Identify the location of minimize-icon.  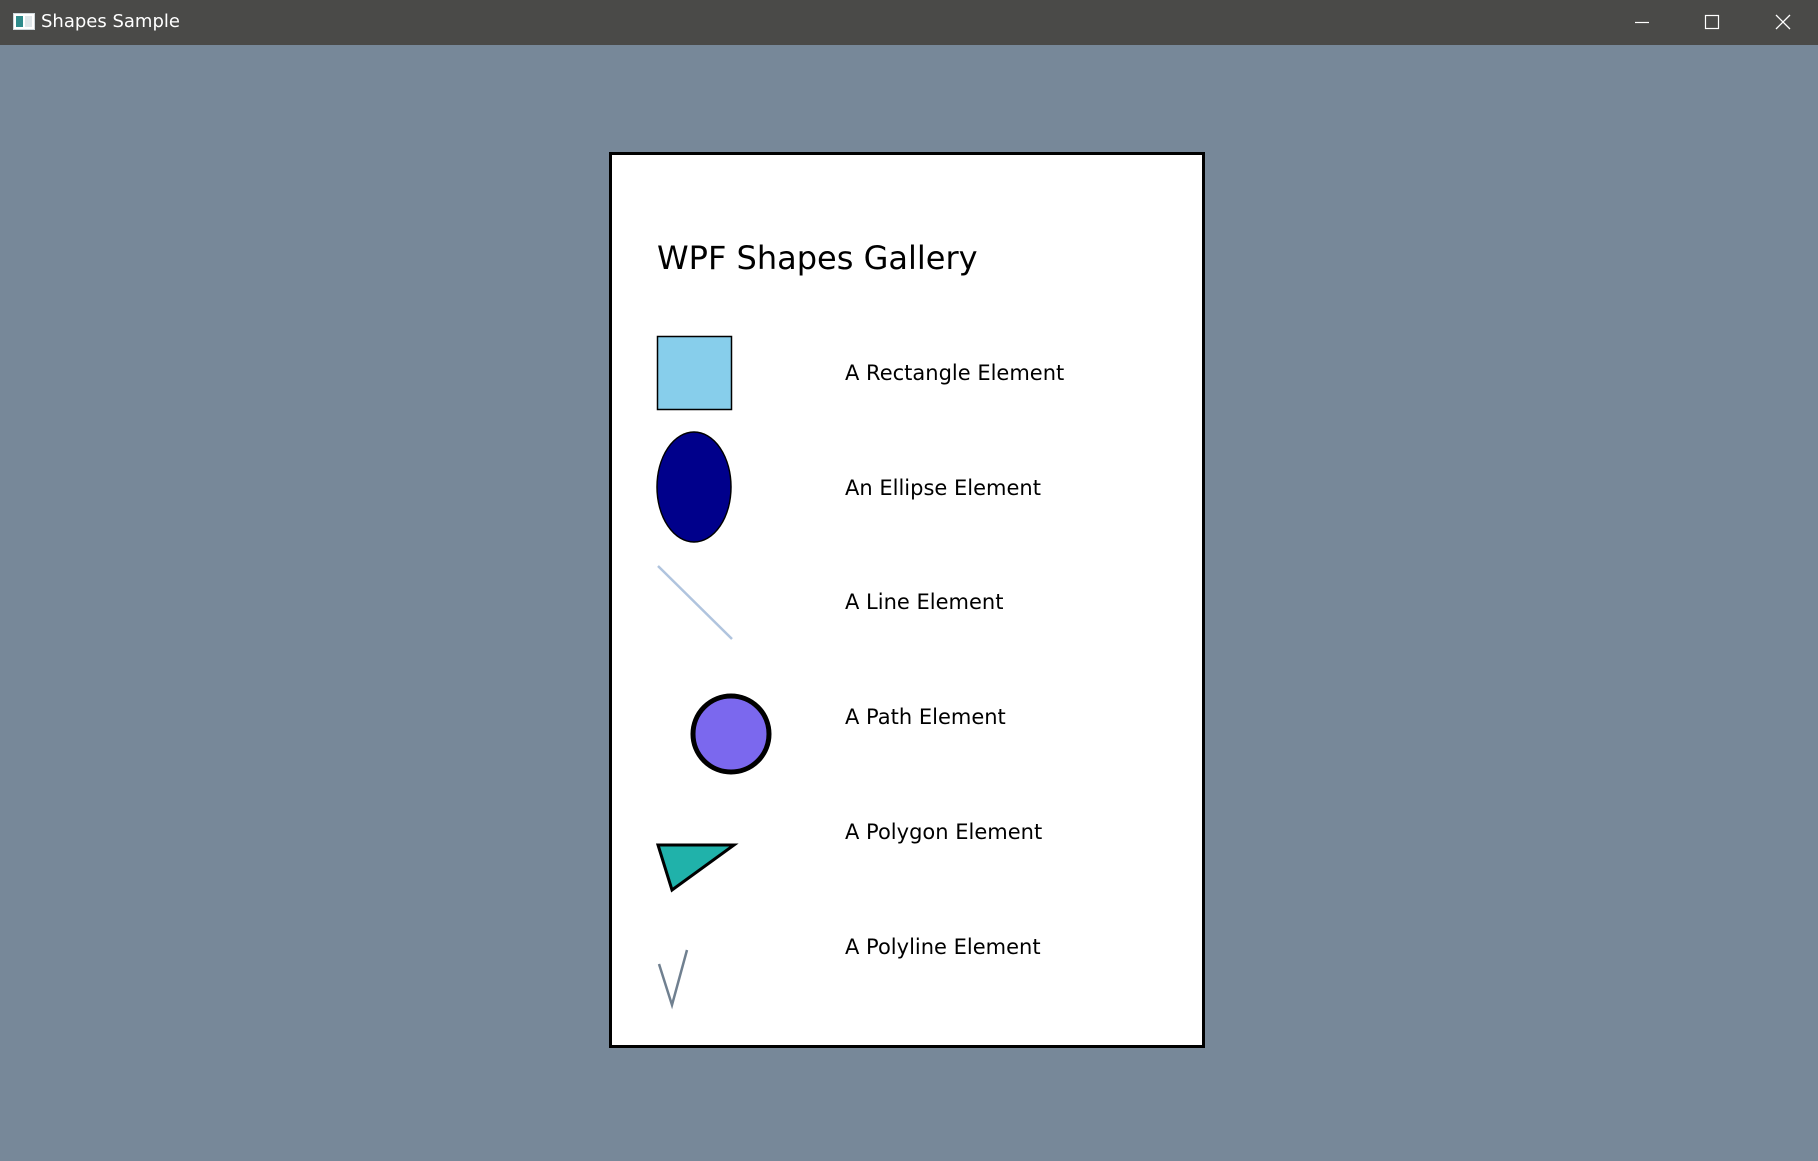
(1642, 22).